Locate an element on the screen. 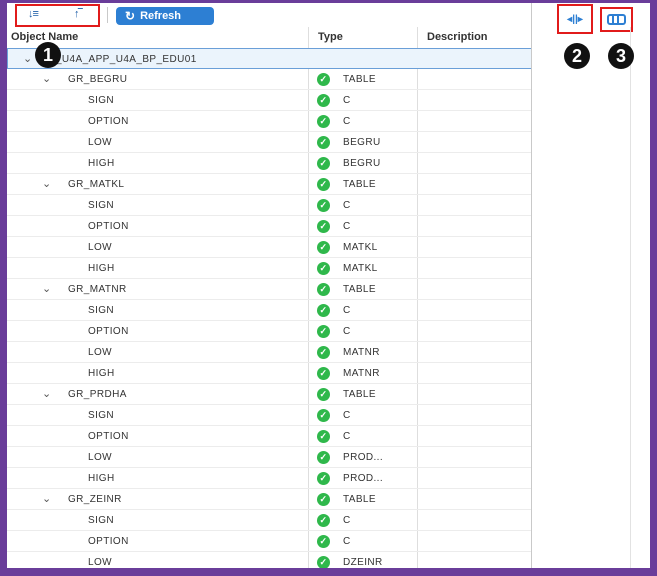 The image size is (657, 576). tree-row: LOW ✓ DZEINR is located at coordinates (269, 560).